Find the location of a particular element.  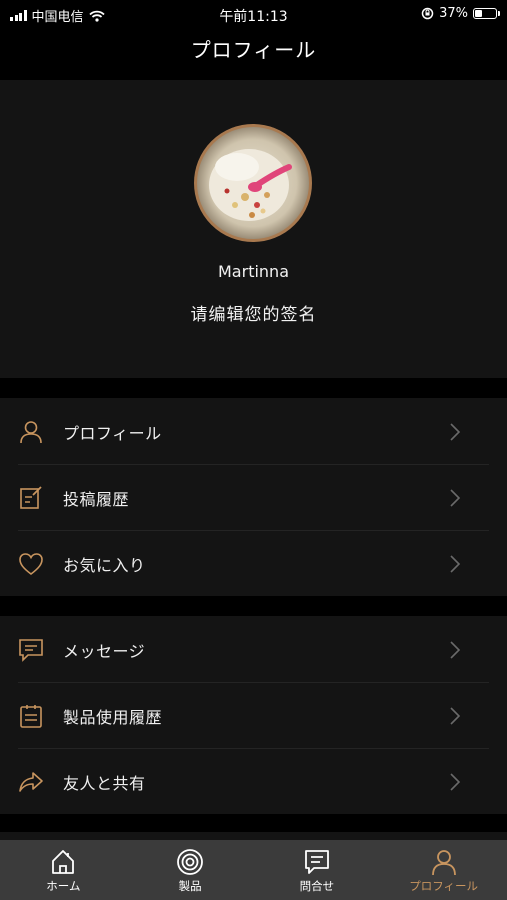

menu-item-post-history: 投稿履歴 is located at coordinates (253, 497).